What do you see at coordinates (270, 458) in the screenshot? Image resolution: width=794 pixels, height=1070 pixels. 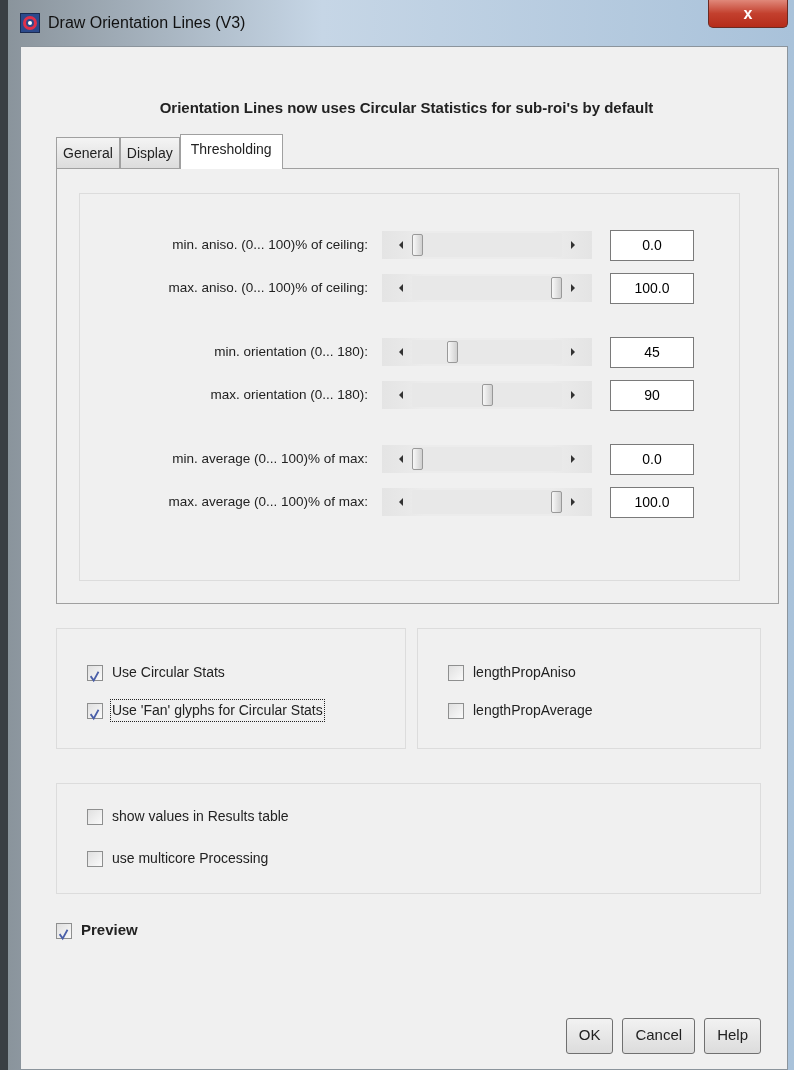 I see `slider-label: min. average (0... 100)% of max:` at bounding box center [270, 458].